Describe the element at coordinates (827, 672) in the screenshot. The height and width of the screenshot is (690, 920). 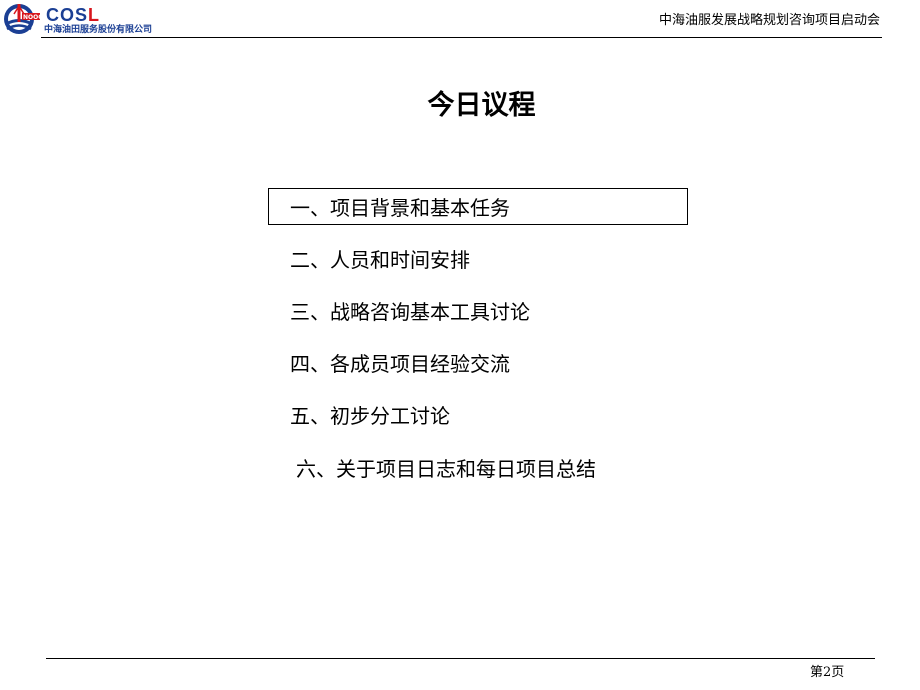
I see `page-number: 第2页` at that location.